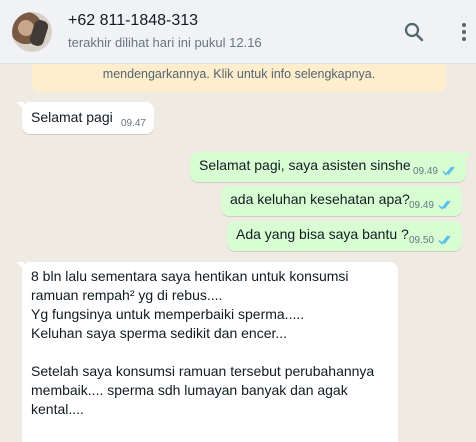  I want to click on message-outgoing: ada keluhan kesehatan apa? 09.49, so click(341, 201).